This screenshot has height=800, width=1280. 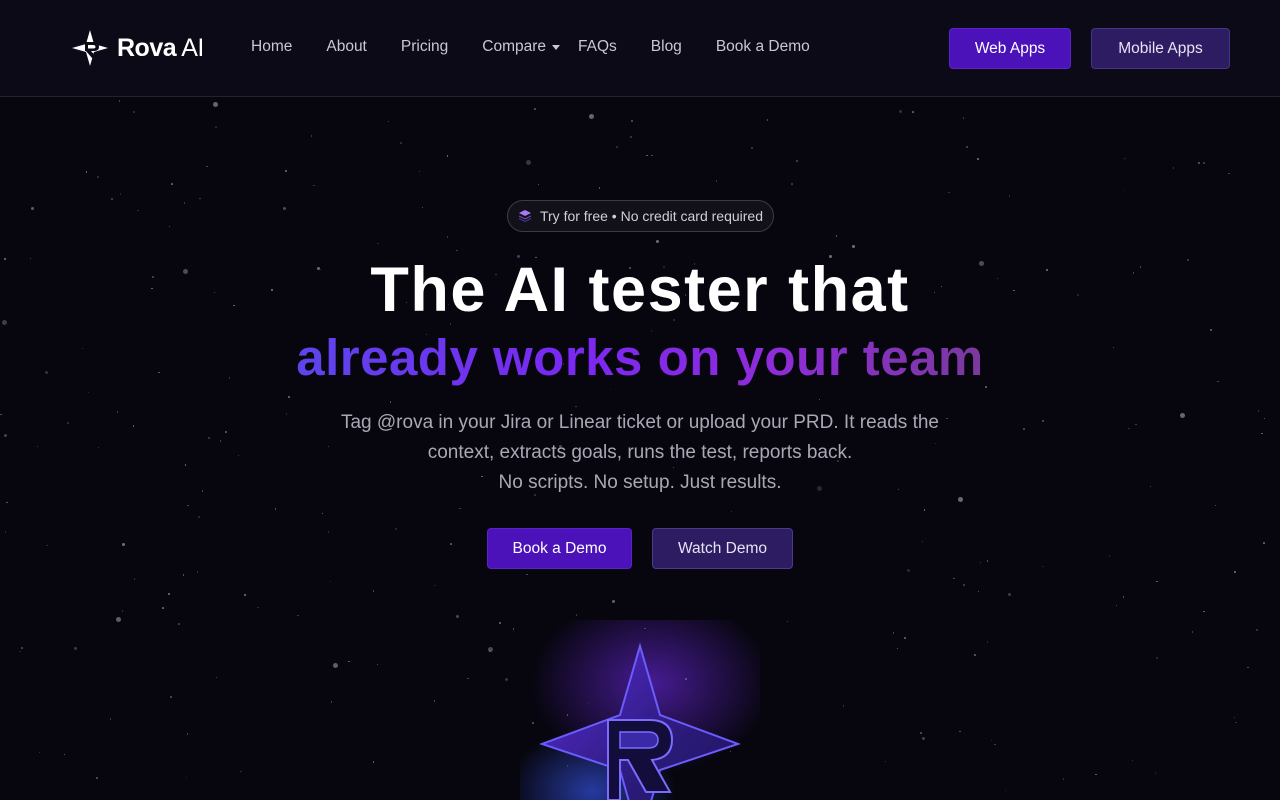 I want to click on web-apps-button: Web Apps, so click(x=1010, y=48).